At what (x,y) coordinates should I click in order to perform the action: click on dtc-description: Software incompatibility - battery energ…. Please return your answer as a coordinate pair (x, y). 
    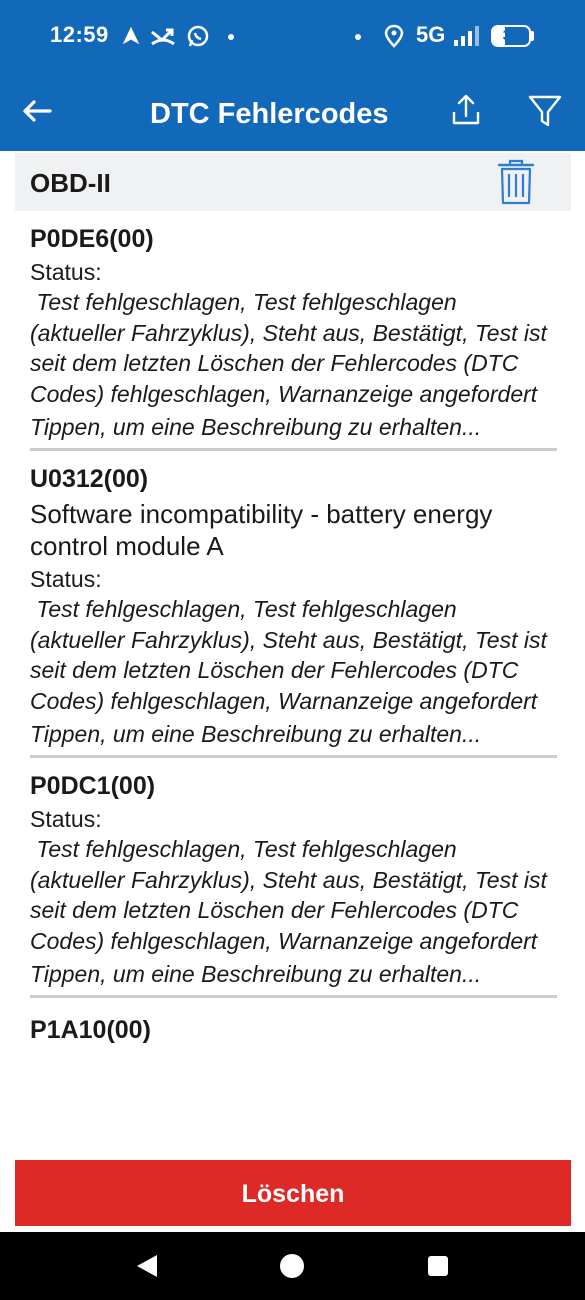
    Looking at the image, I should click on (261, 530).